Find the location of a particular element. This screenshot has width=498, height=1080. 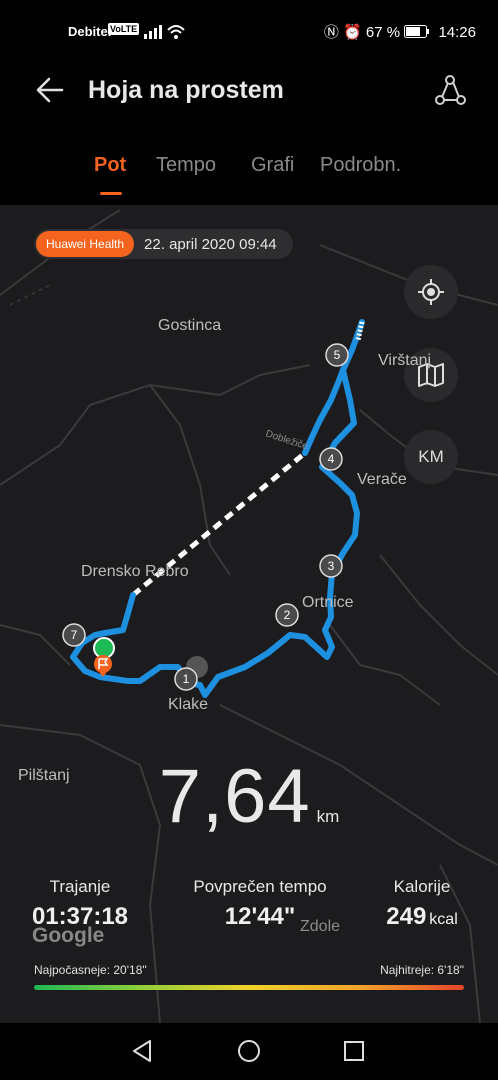

page-title: Hoja na prostem is located at coordinates (186, 90).